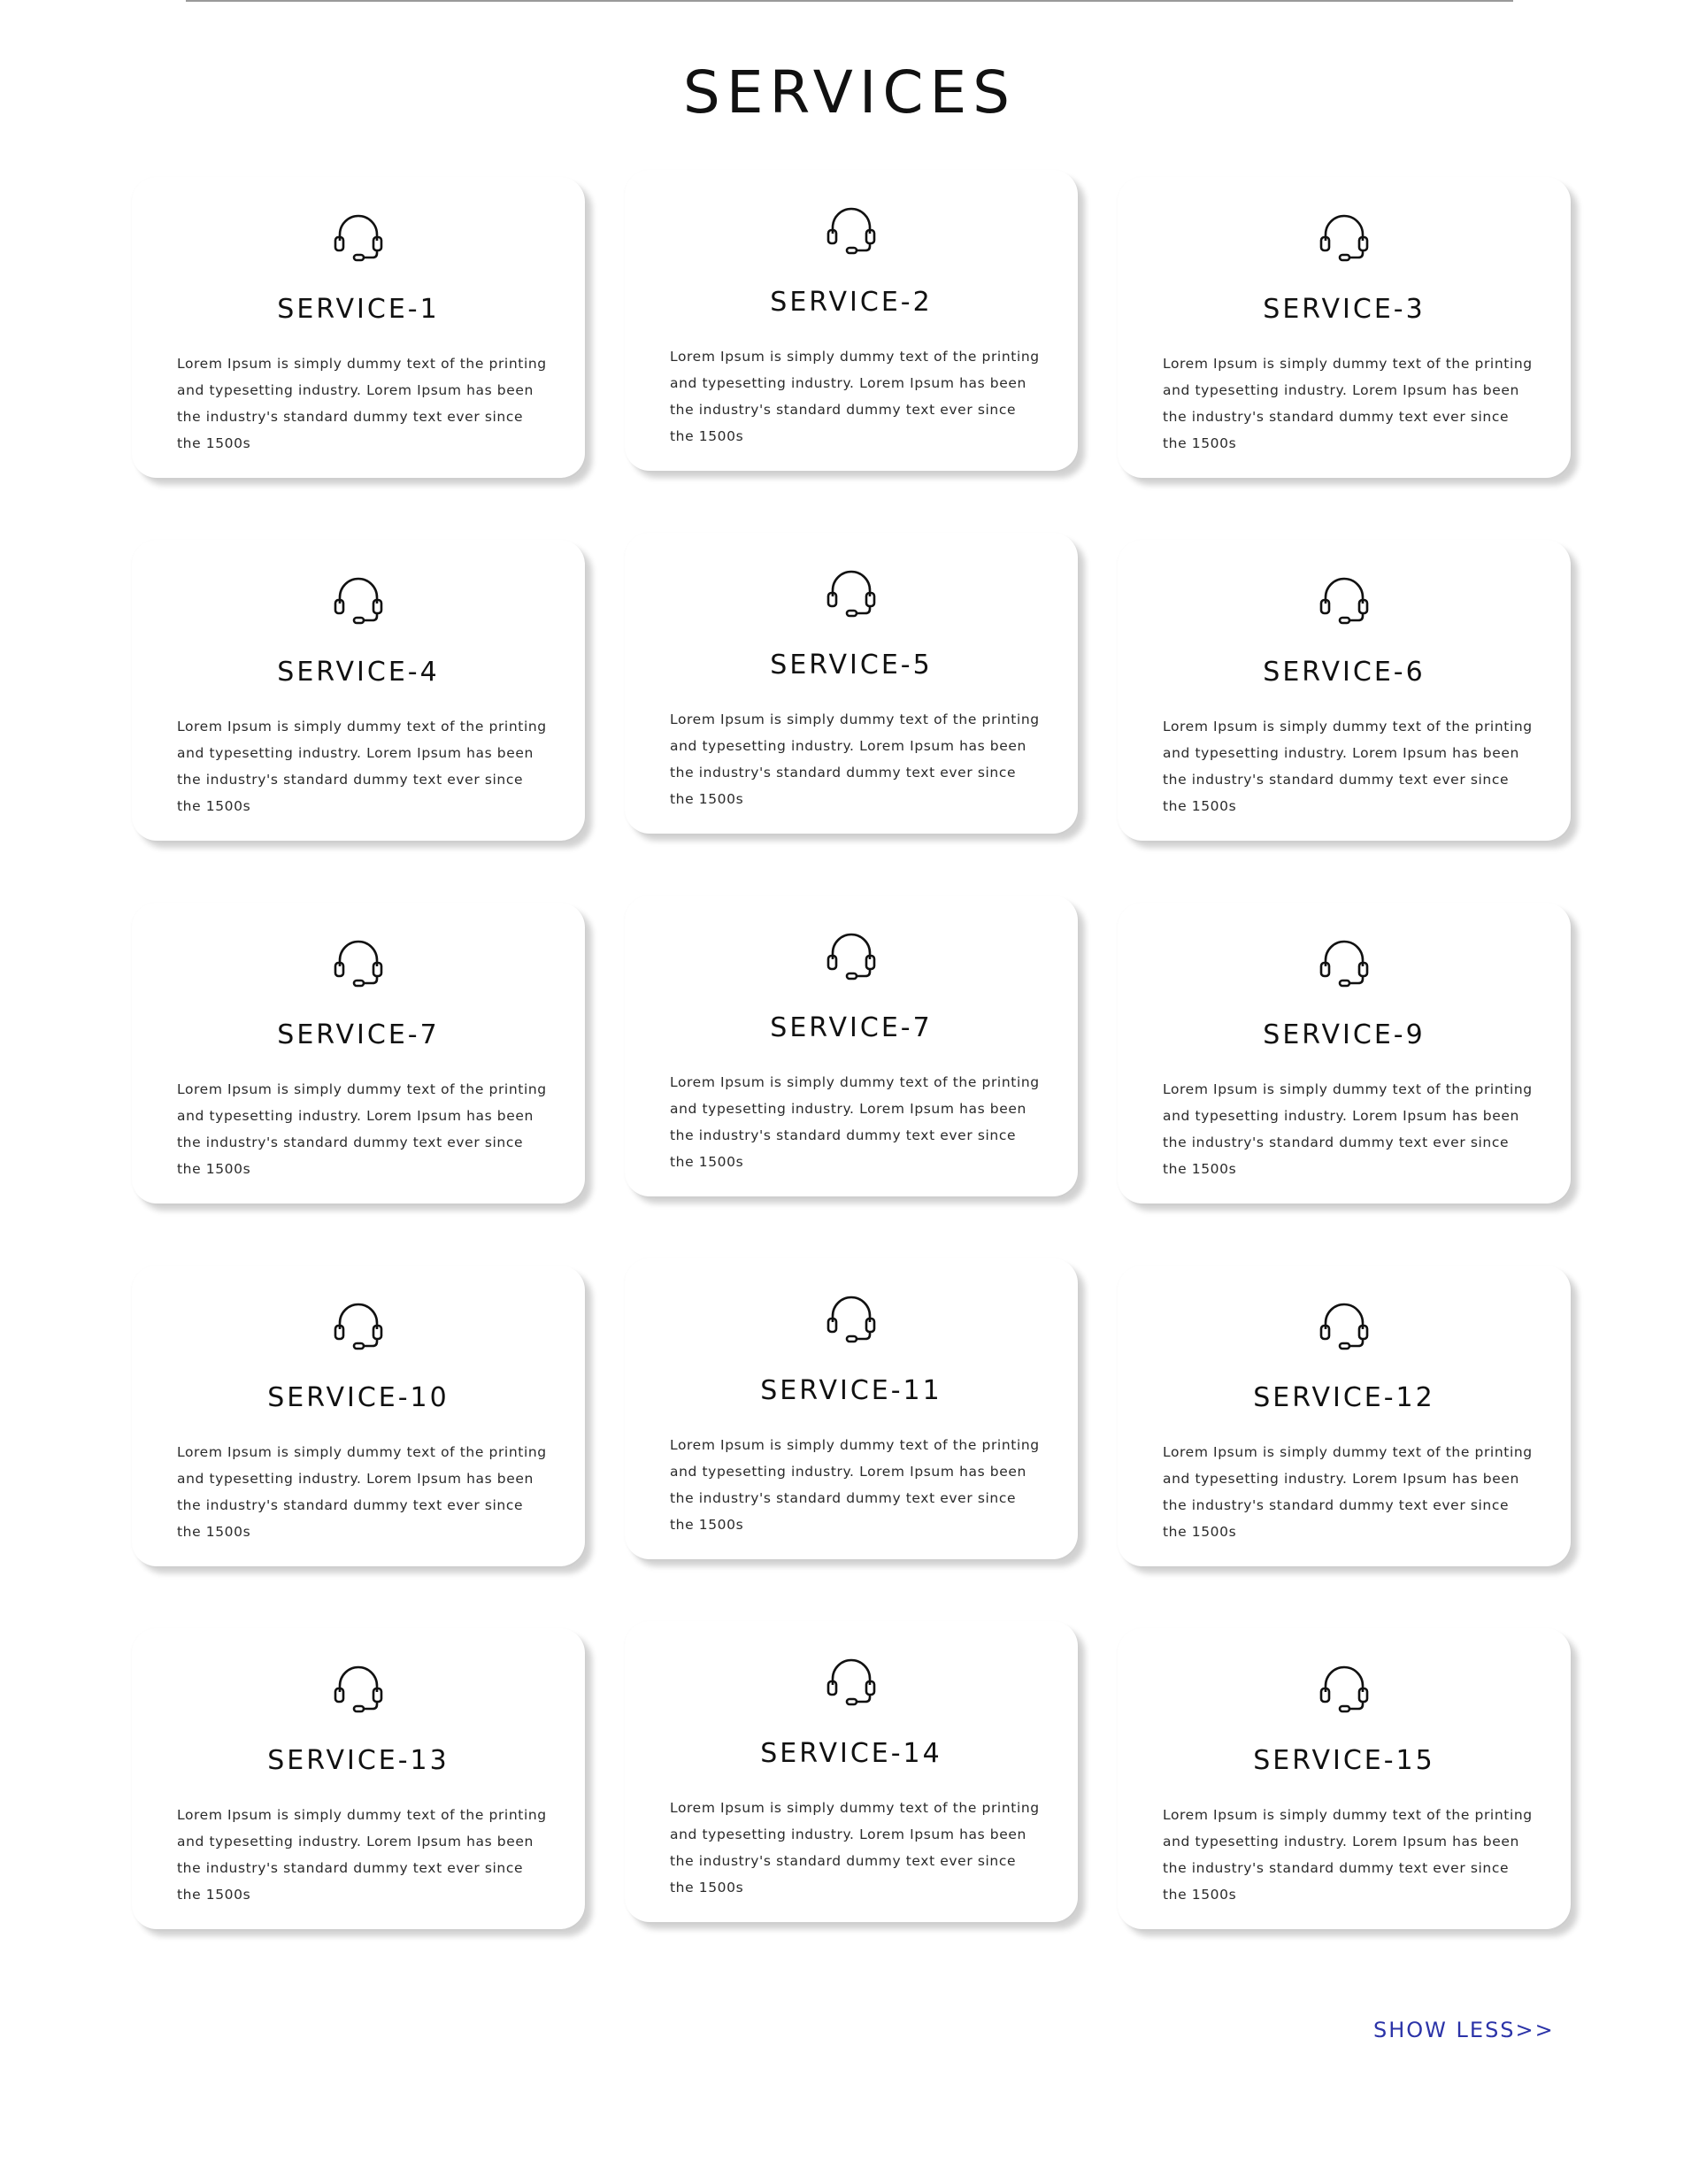 This screenshot has width=1699, height=2184. I want to click on service-title: SERVICE-14, so click(851, 1753).